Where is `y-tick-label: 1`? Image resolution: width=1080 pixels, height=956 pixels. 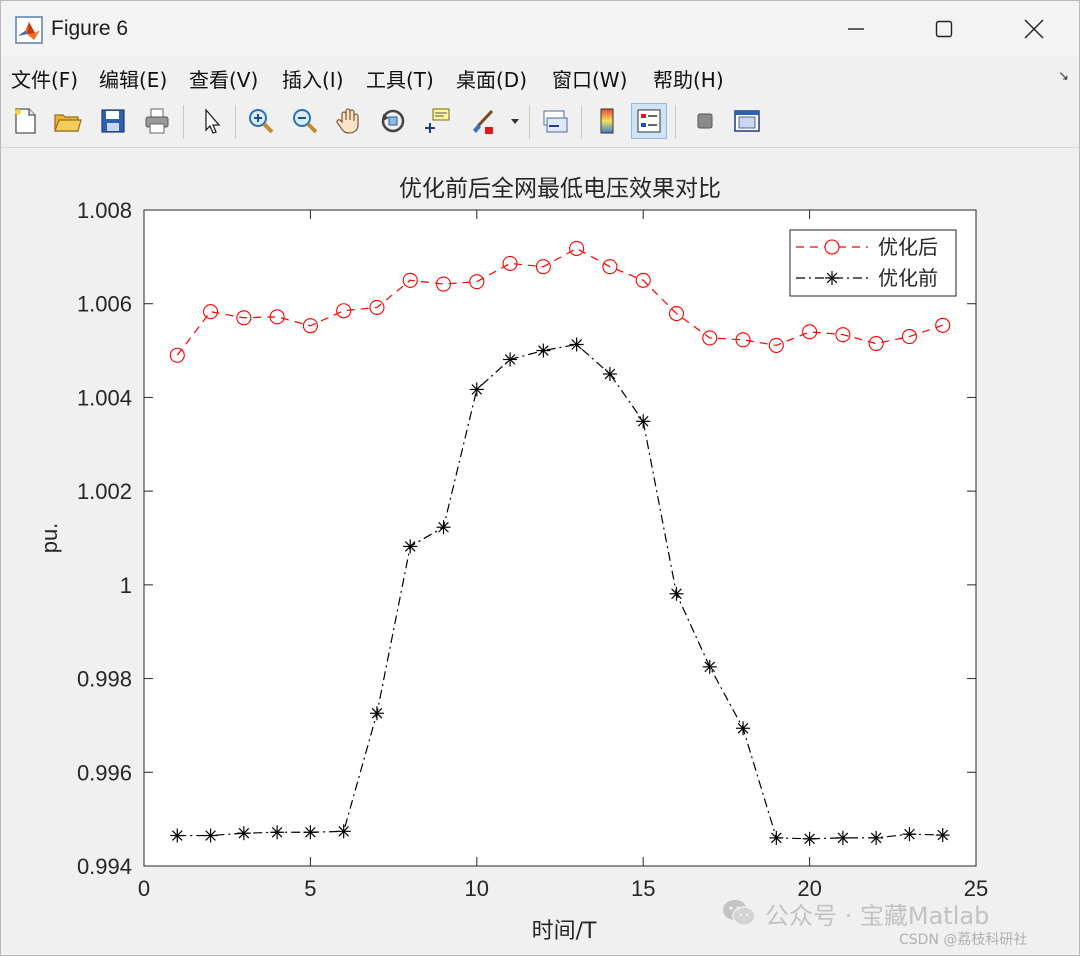
y-tick-label: 1 is located at coordinates (126, 585).